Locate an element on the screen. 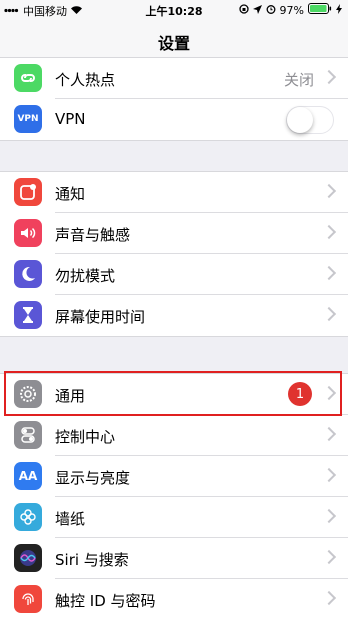 This screenshot has height=620, width=348. row-vpn: VPN VPN is located at coordinates (174, 119).